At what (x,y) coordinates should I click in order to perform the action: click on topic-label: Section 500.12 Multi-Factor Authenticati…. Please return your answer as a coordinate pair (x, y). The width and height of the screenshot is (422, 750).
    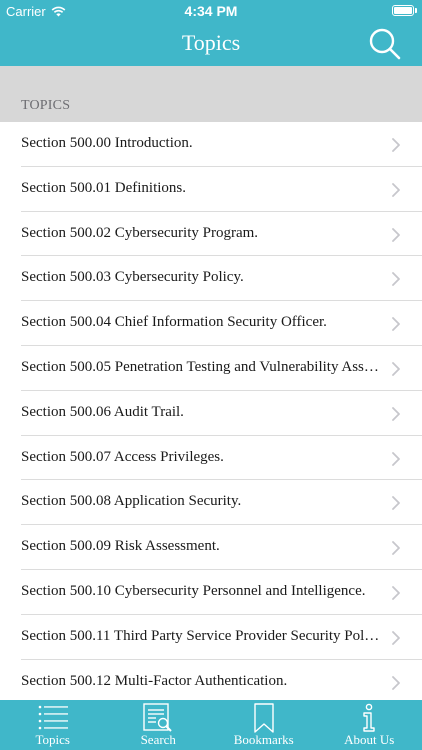
    Looking at the image, I should click on (154, 680).